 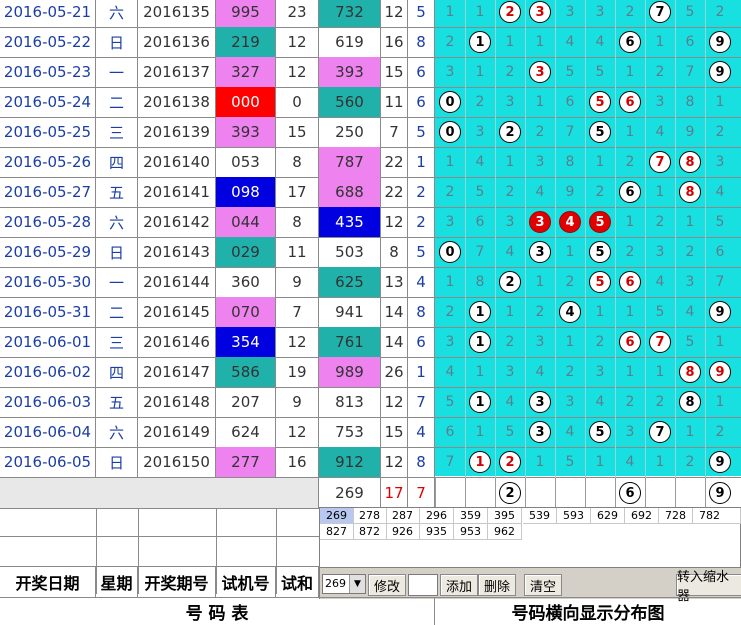 I want to click on span-cell: 1, so click(x=421, y=372).